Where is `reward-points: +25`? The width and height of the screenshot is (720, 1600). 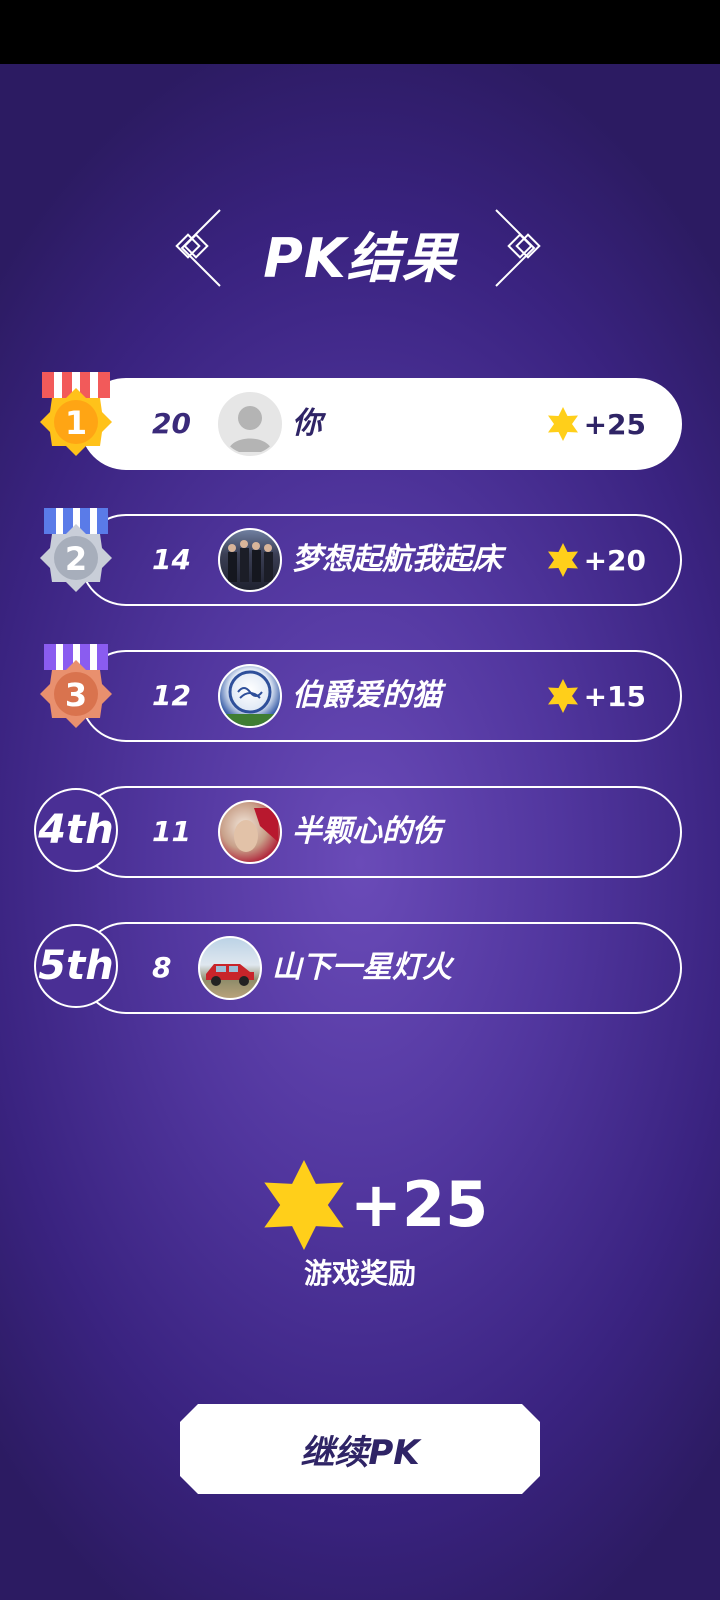 reward-points: +25 is located at coordinates (614, 424).